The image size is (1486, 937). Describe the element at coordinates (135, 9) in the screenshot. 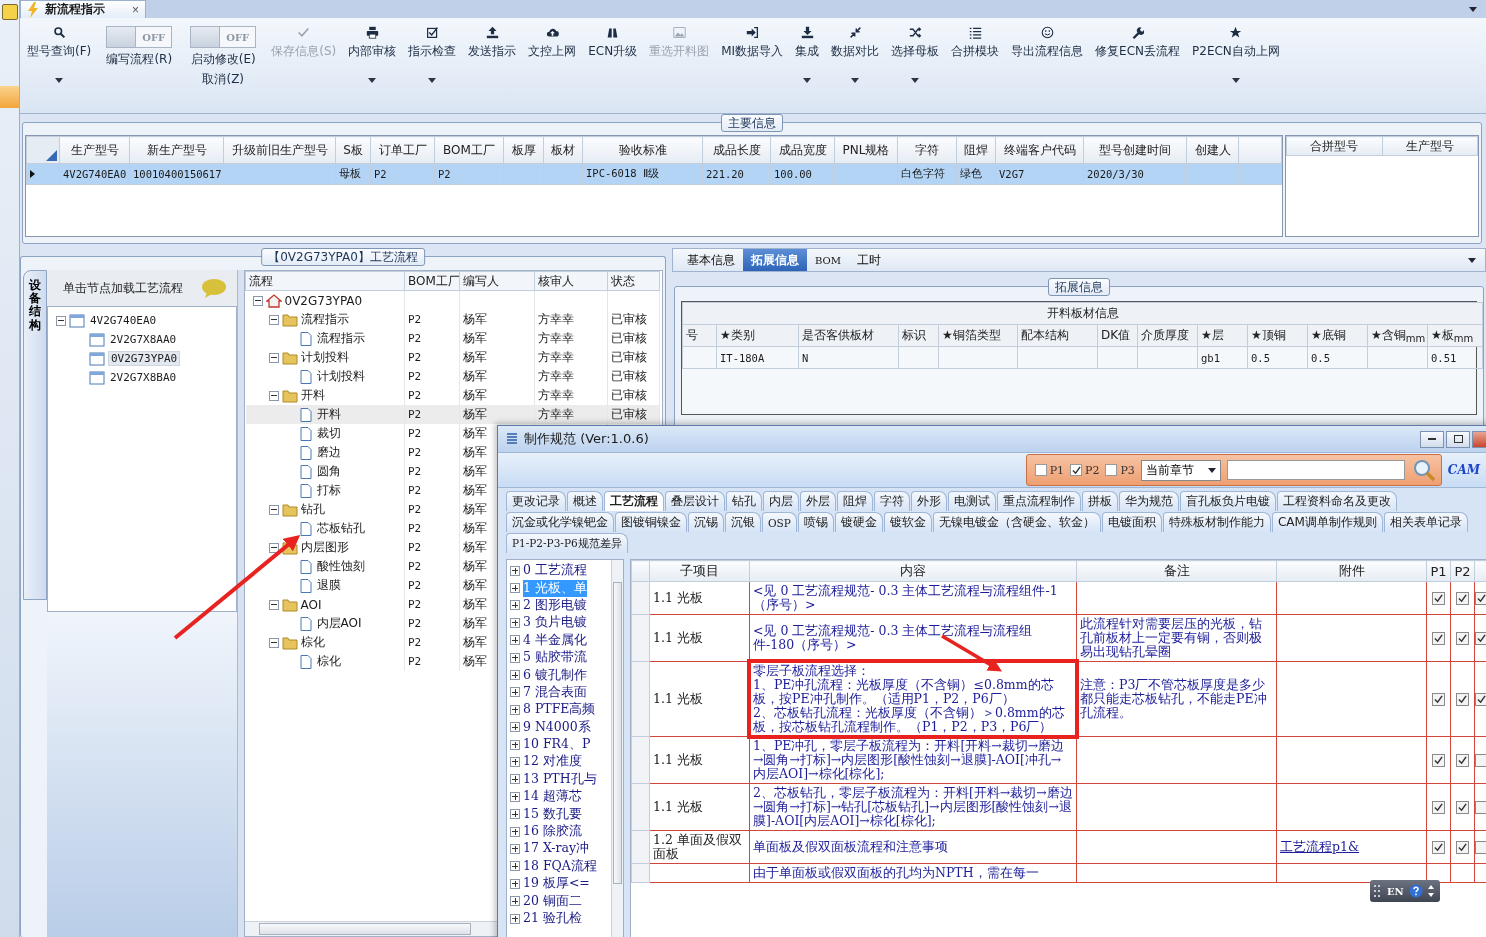

I see `close-button: ×` at that location.